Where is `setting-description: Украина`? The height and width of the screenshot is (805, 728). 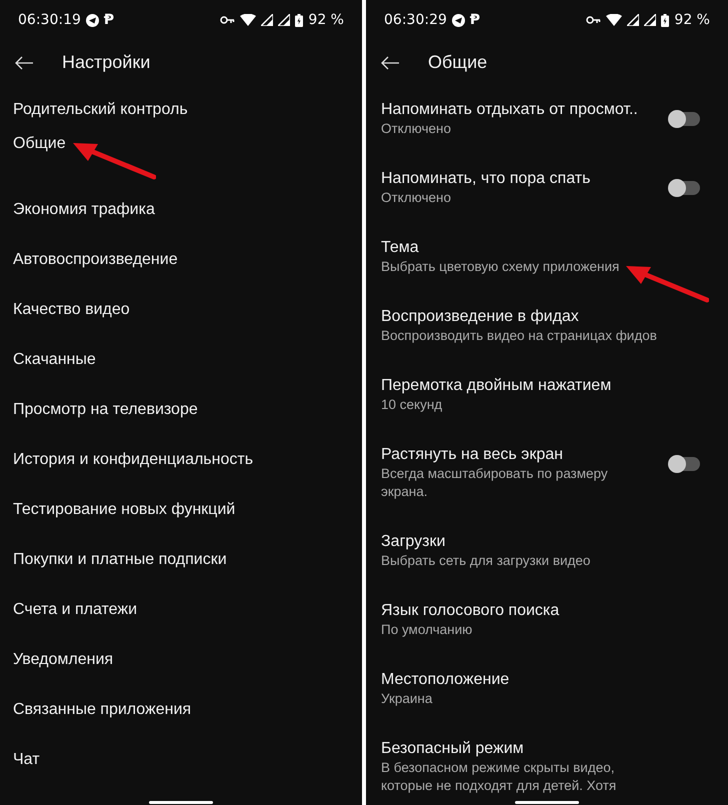 setting-description: Украина is located at coordinates (407, 699).